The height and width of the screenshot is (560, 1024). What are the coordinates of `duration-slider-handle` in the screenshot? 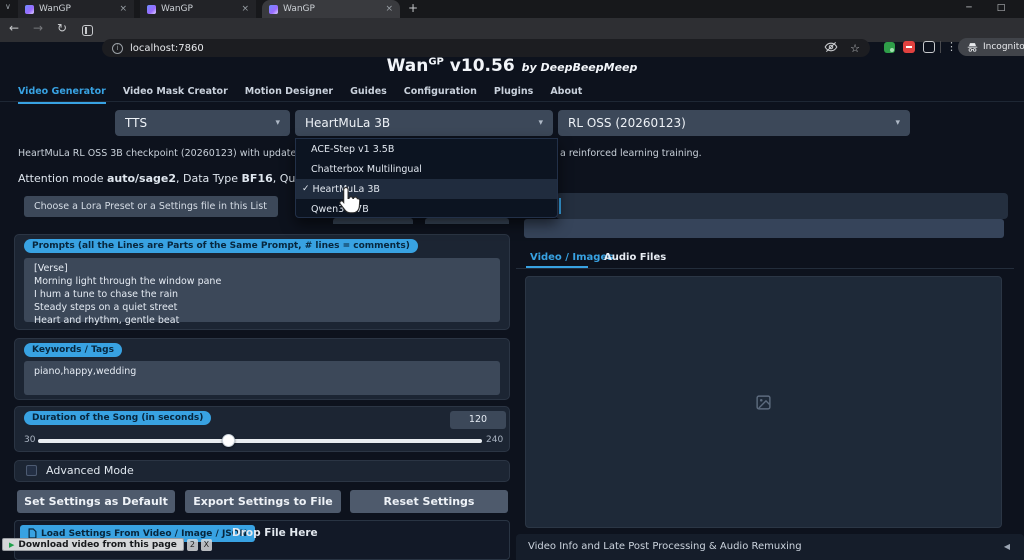 It's located at (228, 440).